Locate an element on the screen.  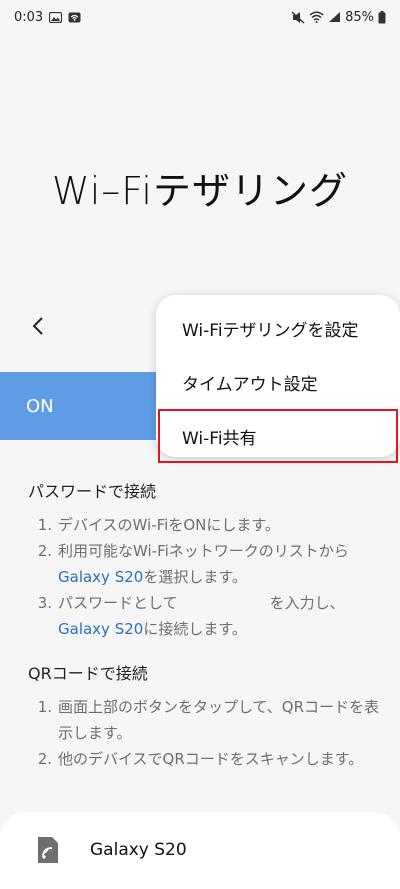
wifi-signal-icon is located at coordinates (316, 17).